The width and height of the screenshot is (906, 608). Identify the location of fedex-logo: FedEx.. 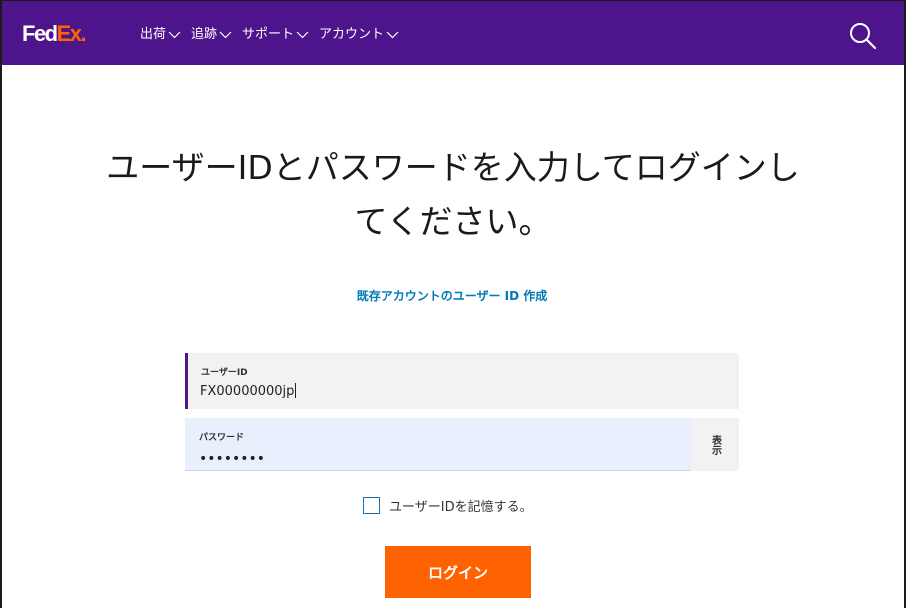
(54, 33).